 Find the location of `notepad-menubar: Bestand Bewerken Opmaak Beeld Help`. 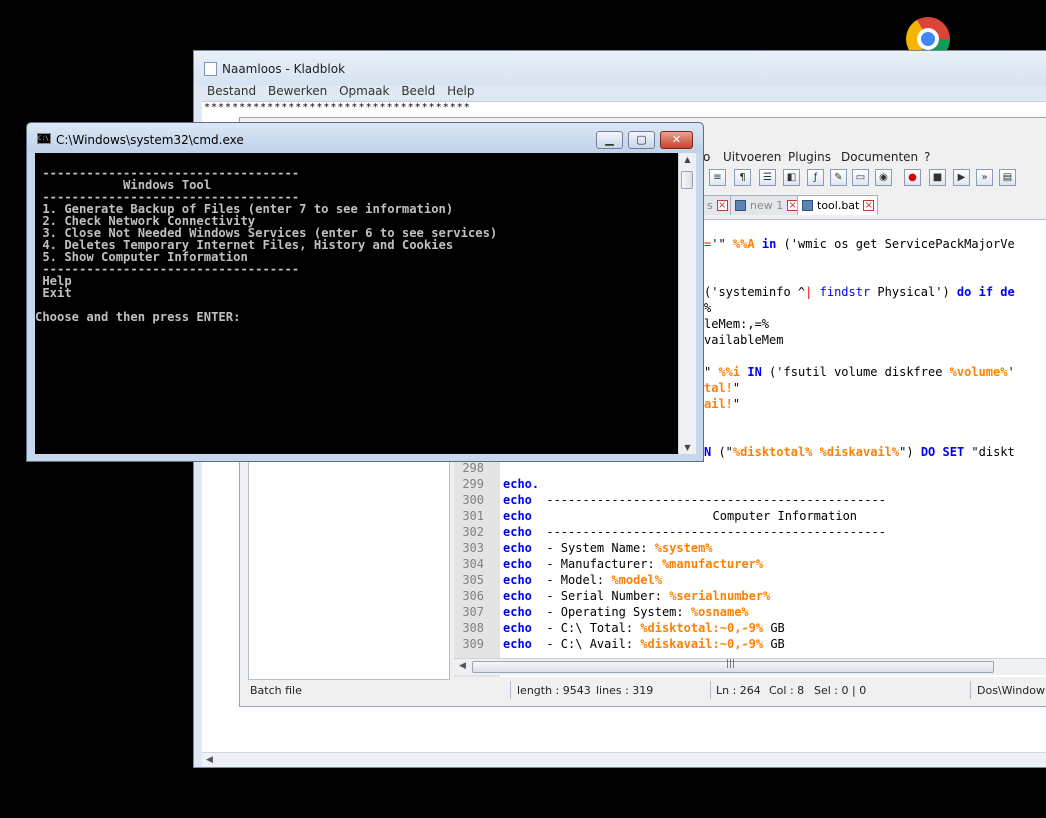

notepad-menubar: Bestand Bewerken Opmaak Beeld Help is located at coordinates (620, 91).